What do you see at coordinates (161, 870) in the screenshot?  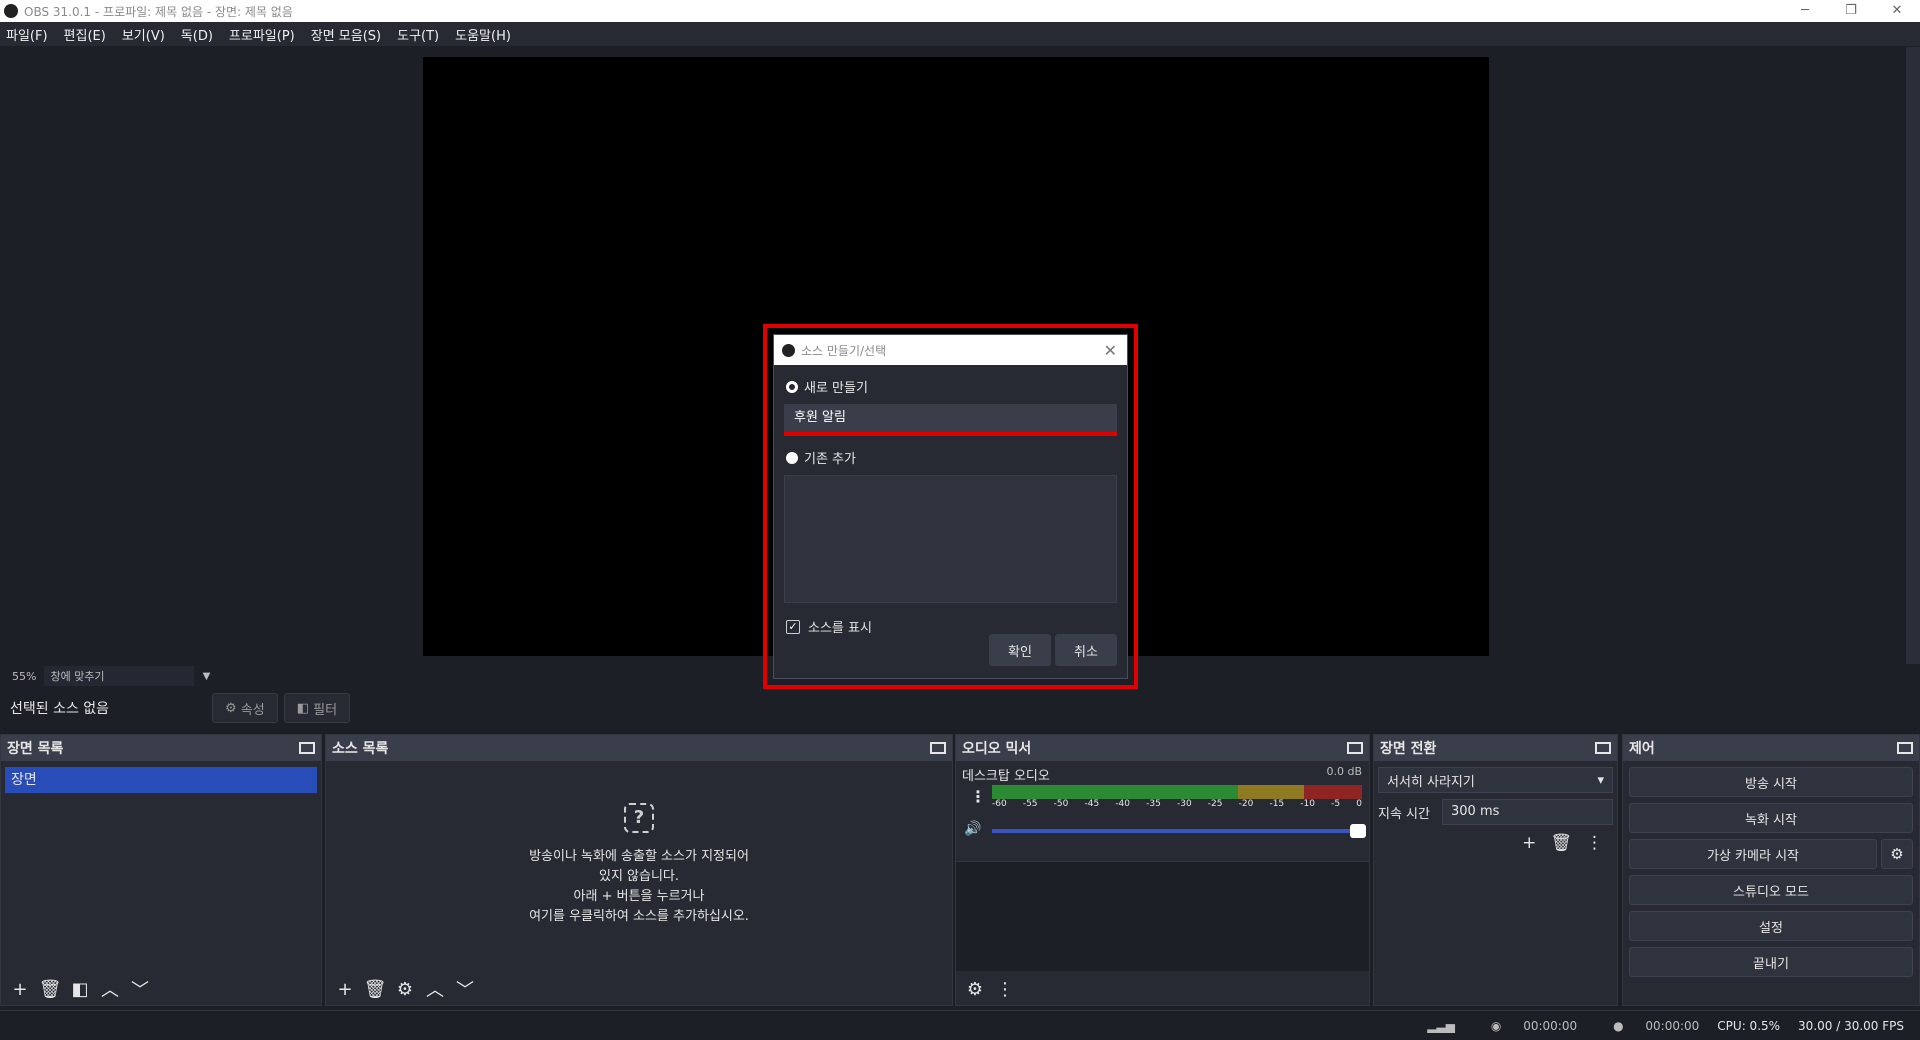 I see `scenes-dock: 장면 목록 장면 + 🗑 ◧ ︿ ﹀` at bounding box center [161, 870].